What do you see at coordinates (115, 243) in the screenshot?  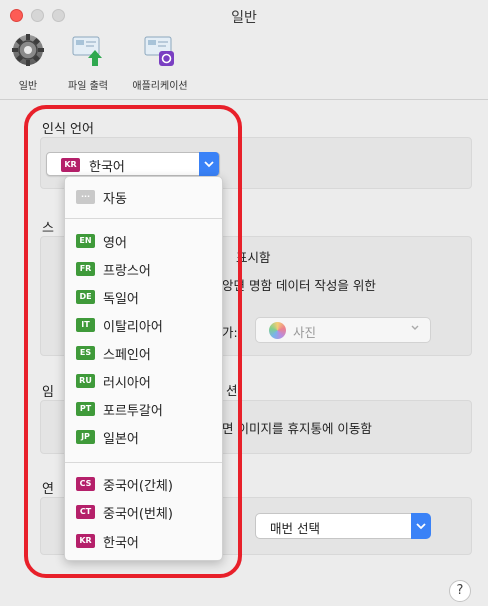 I see `dropdown-item-label: 영어` at bounding box center [115, 243].